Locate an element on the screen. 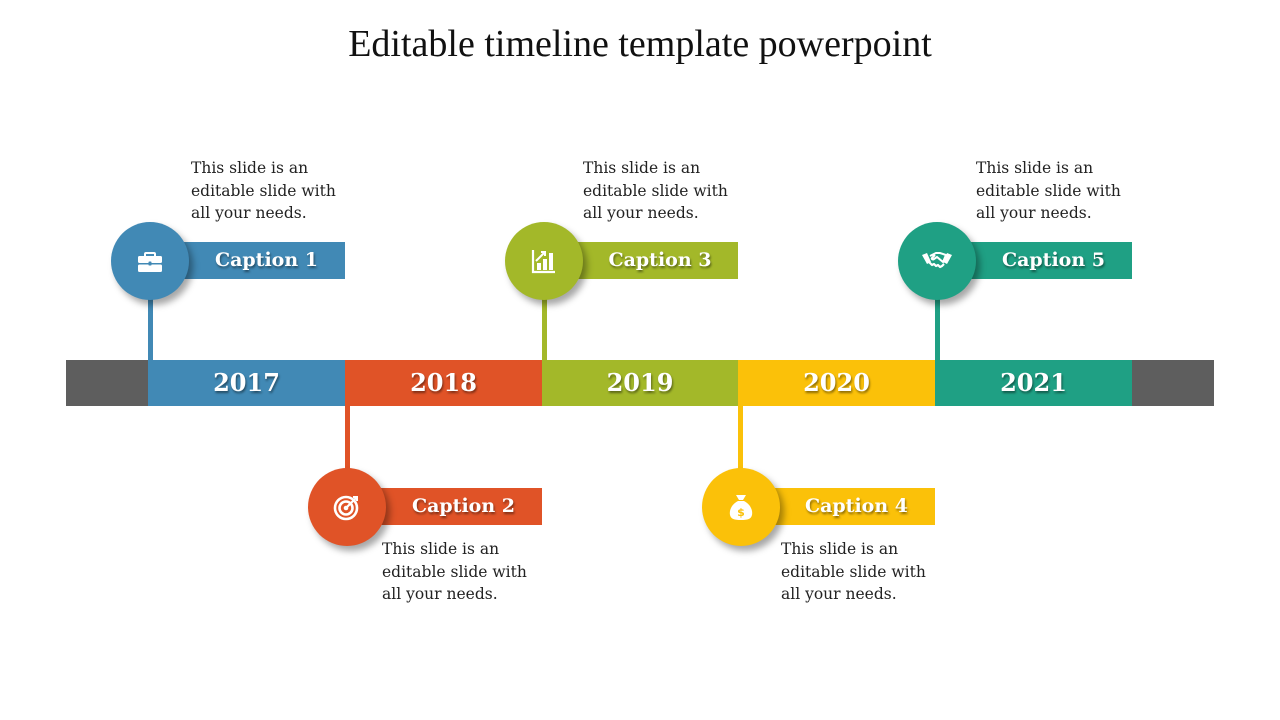 The image size is (1280, 720). target-icon is located at coordinates (346, 508).